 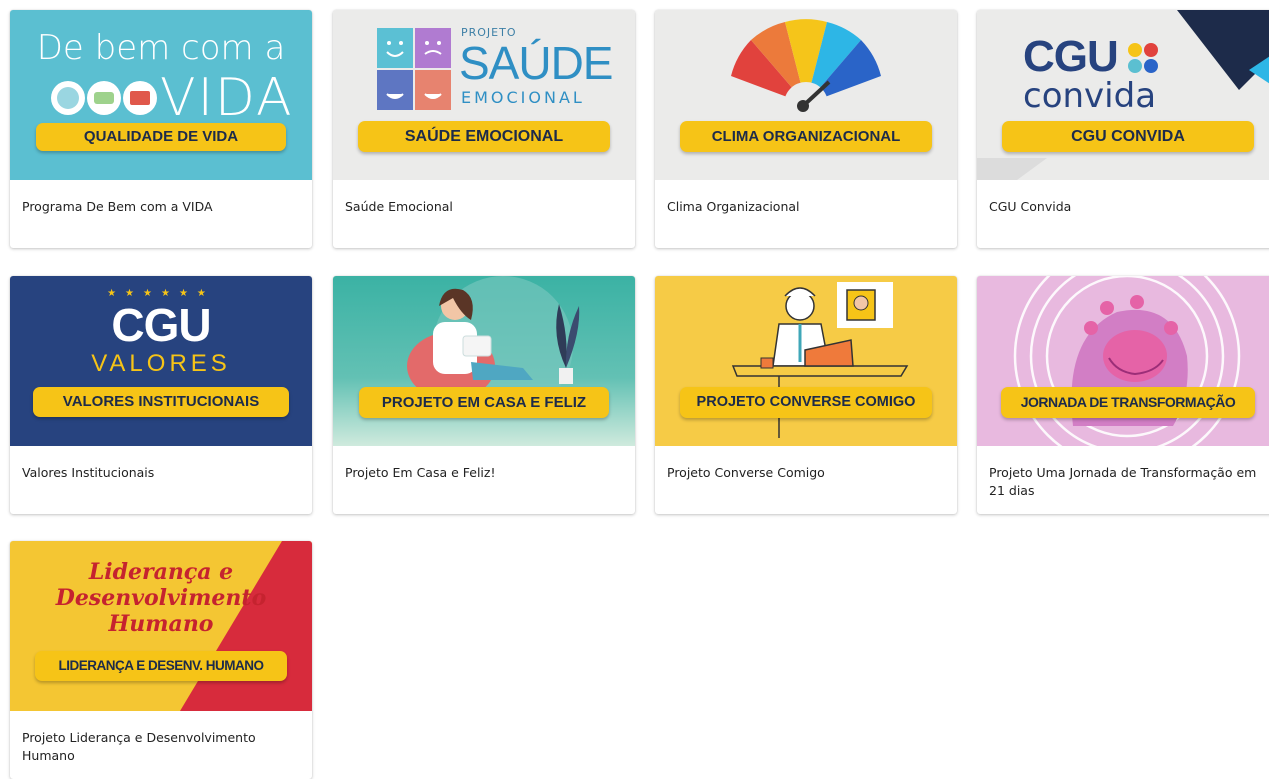 What do you see at coordinates (103, 98) in the screenshot?
I see `wellbeing-icons` at bounding box center [103, 98].